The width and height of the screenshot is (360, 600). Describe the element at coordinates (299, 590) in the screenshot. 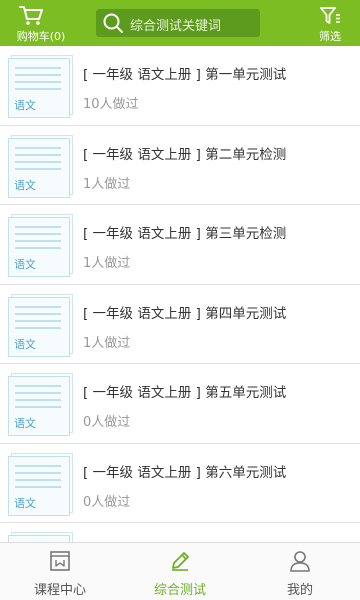

I see `tab-label: 我的` at that location.